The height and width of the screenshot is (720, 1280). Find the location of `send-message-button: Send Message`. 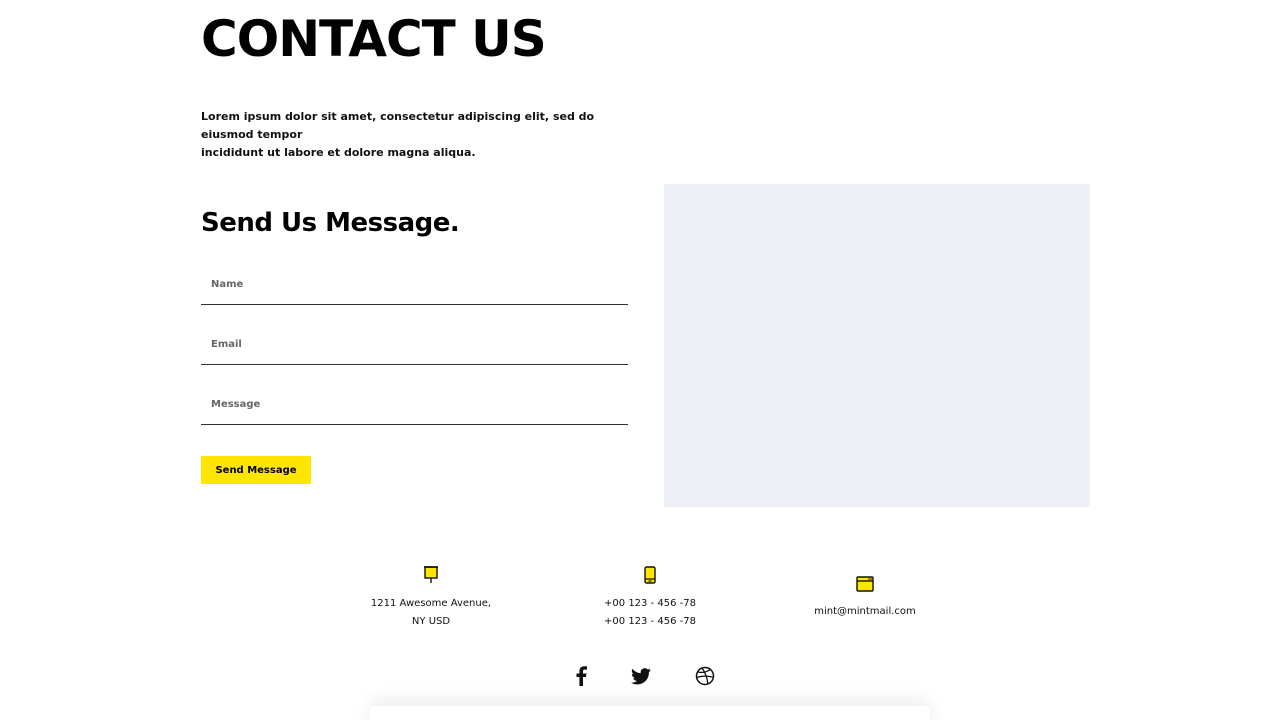

send-message-button: Send Message is located at coordinates (256, 470).